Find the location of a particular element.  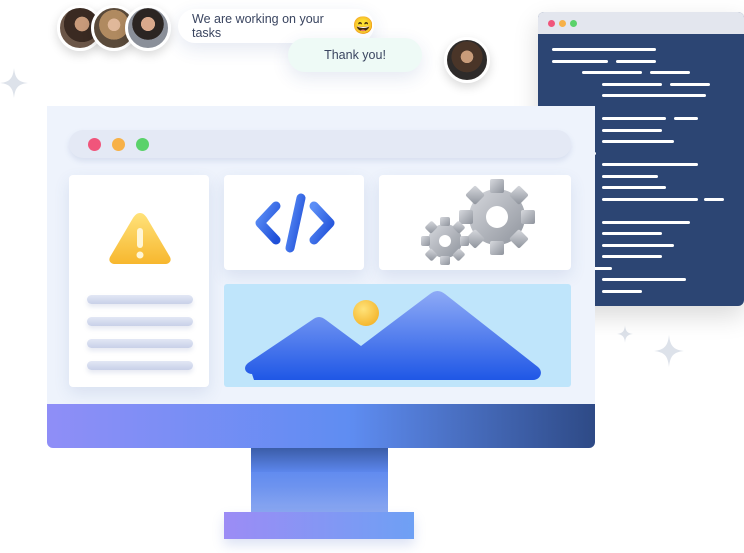

settings-card is located at coordinates (475, 222).